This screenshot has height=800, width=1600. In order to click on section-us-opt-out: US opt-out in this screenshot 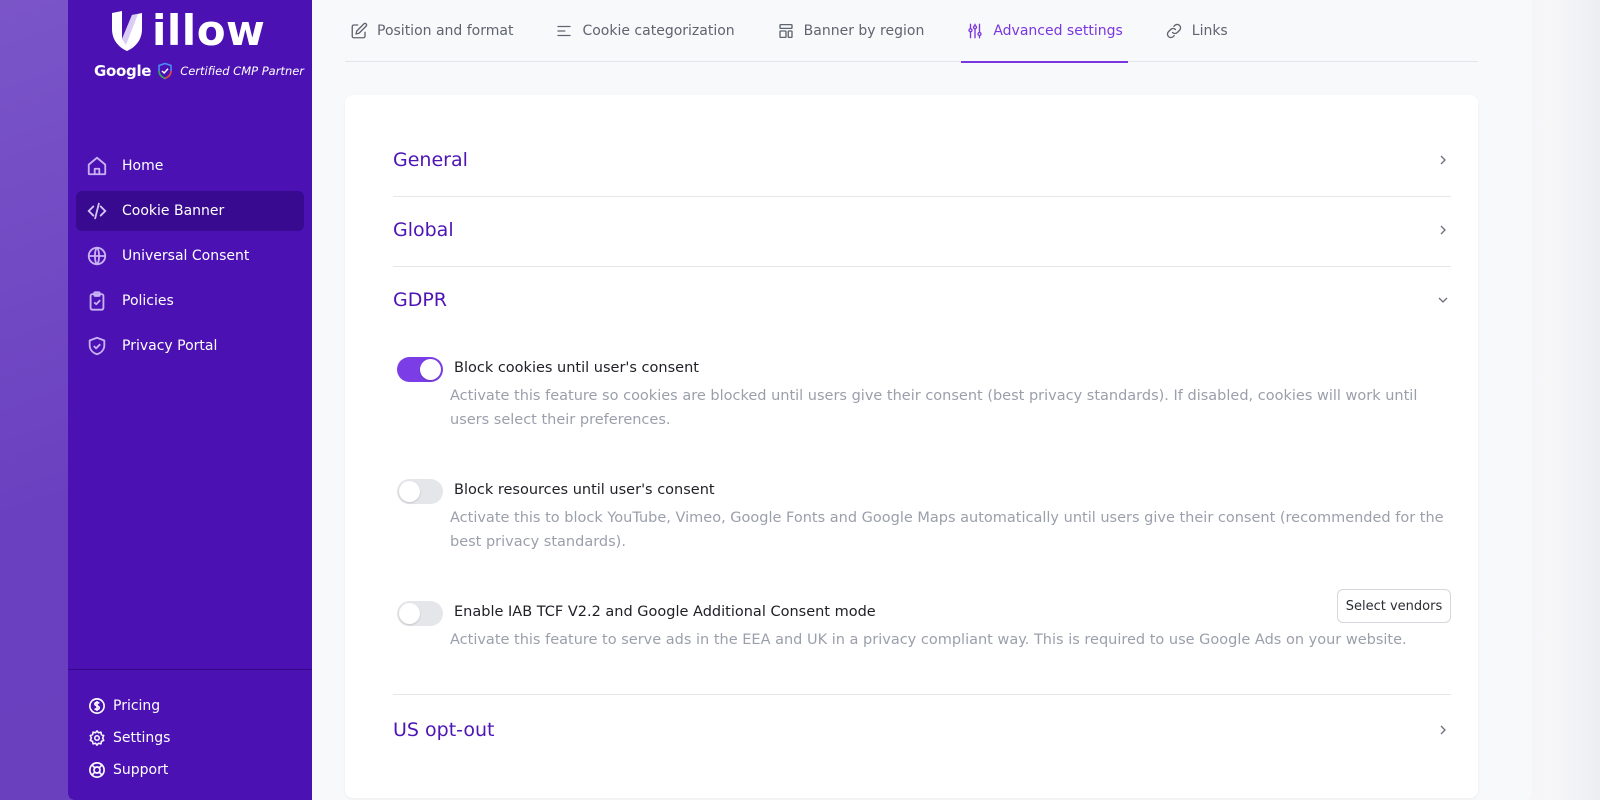, I will do `click(922, 730)`.